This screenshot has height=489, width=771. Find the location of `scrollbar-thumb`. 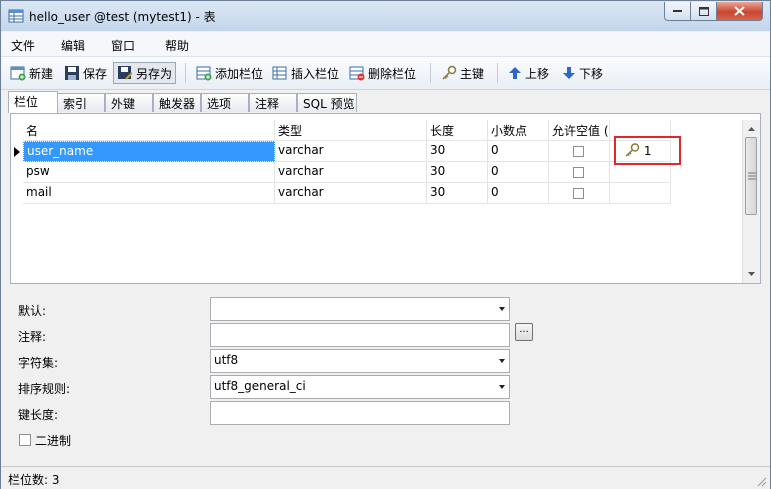

scrollbar-thumb is located at coordinates (751, 176).